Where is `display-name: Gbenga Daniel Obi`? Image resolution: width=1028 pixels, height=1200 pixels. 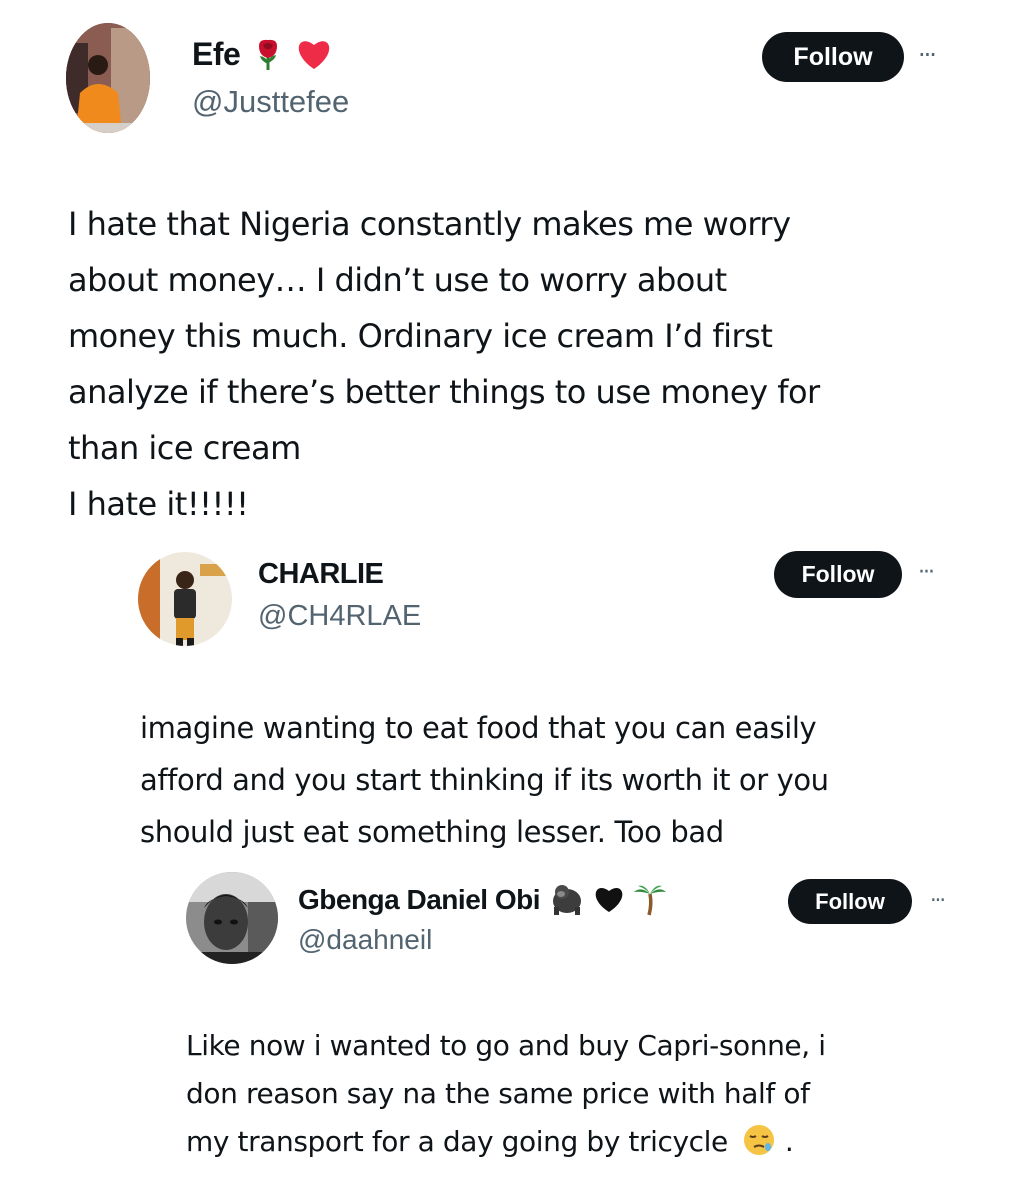
display-name: Gbenga Daniel Obi is located at coordinates (482, 901).